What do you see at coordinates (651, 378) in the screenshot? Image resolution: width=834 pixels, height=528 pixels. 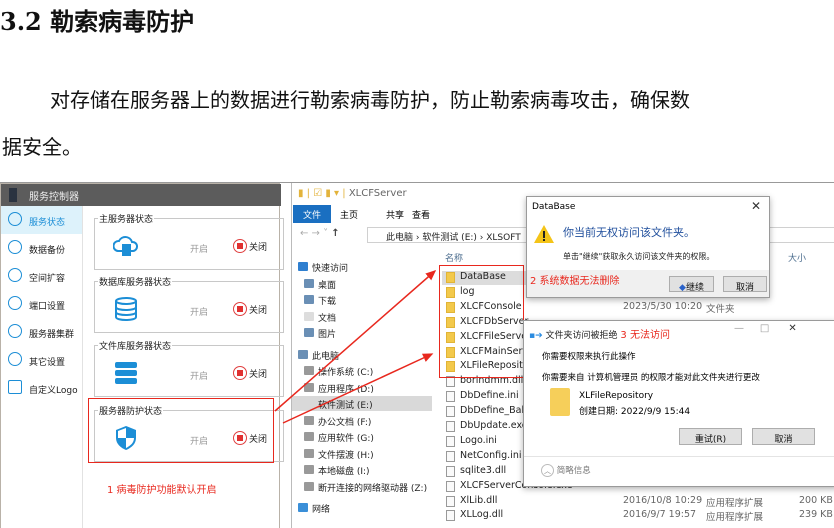 I see `dialog-line: 你需要来自 计算机管理员 的权限才能对此文件夹进行更改` at bounding box center [651, 378].